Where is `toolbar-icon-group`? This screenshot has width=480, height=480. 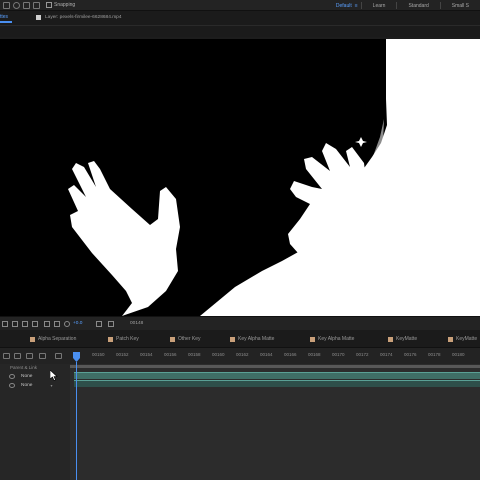 toolbar-icon-group is located at coordinates (21, 5).